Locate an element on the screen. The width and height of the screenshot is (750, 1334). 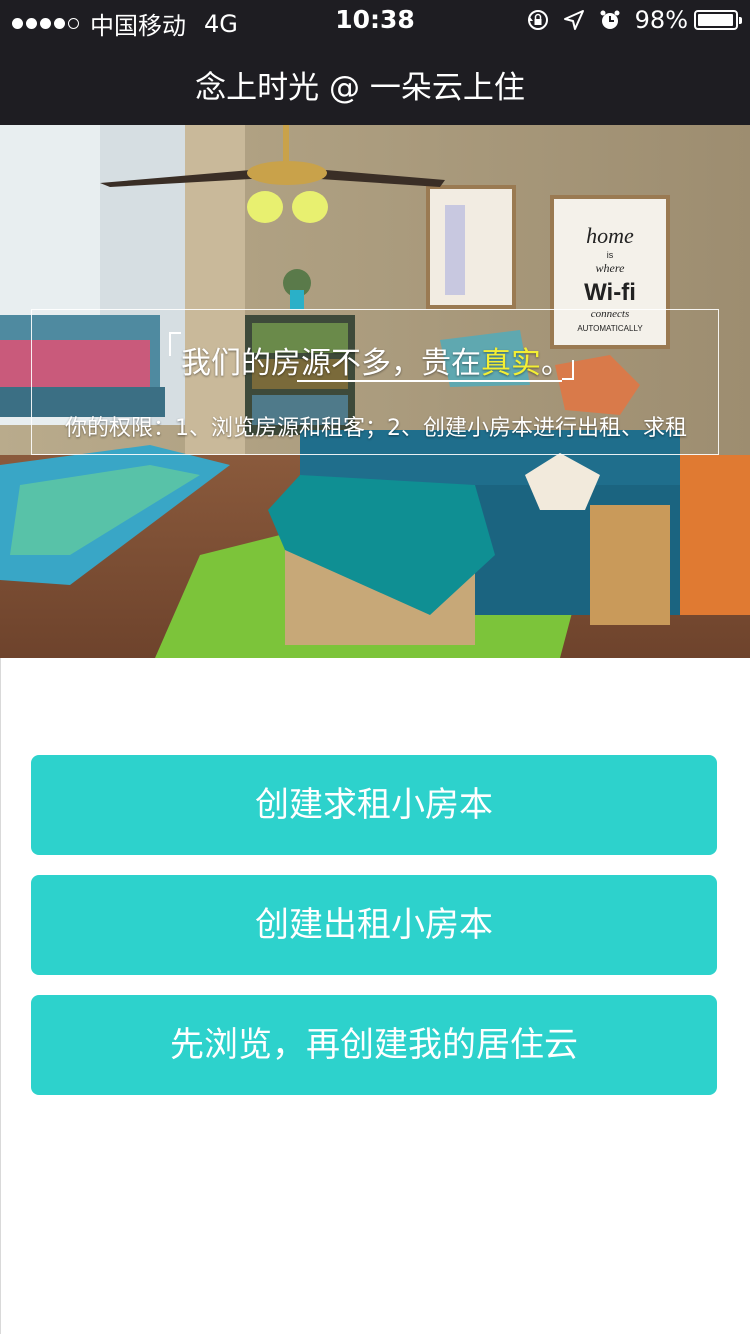
poster-text-wifi: Wi-fi is located at coordinates (610, 292).